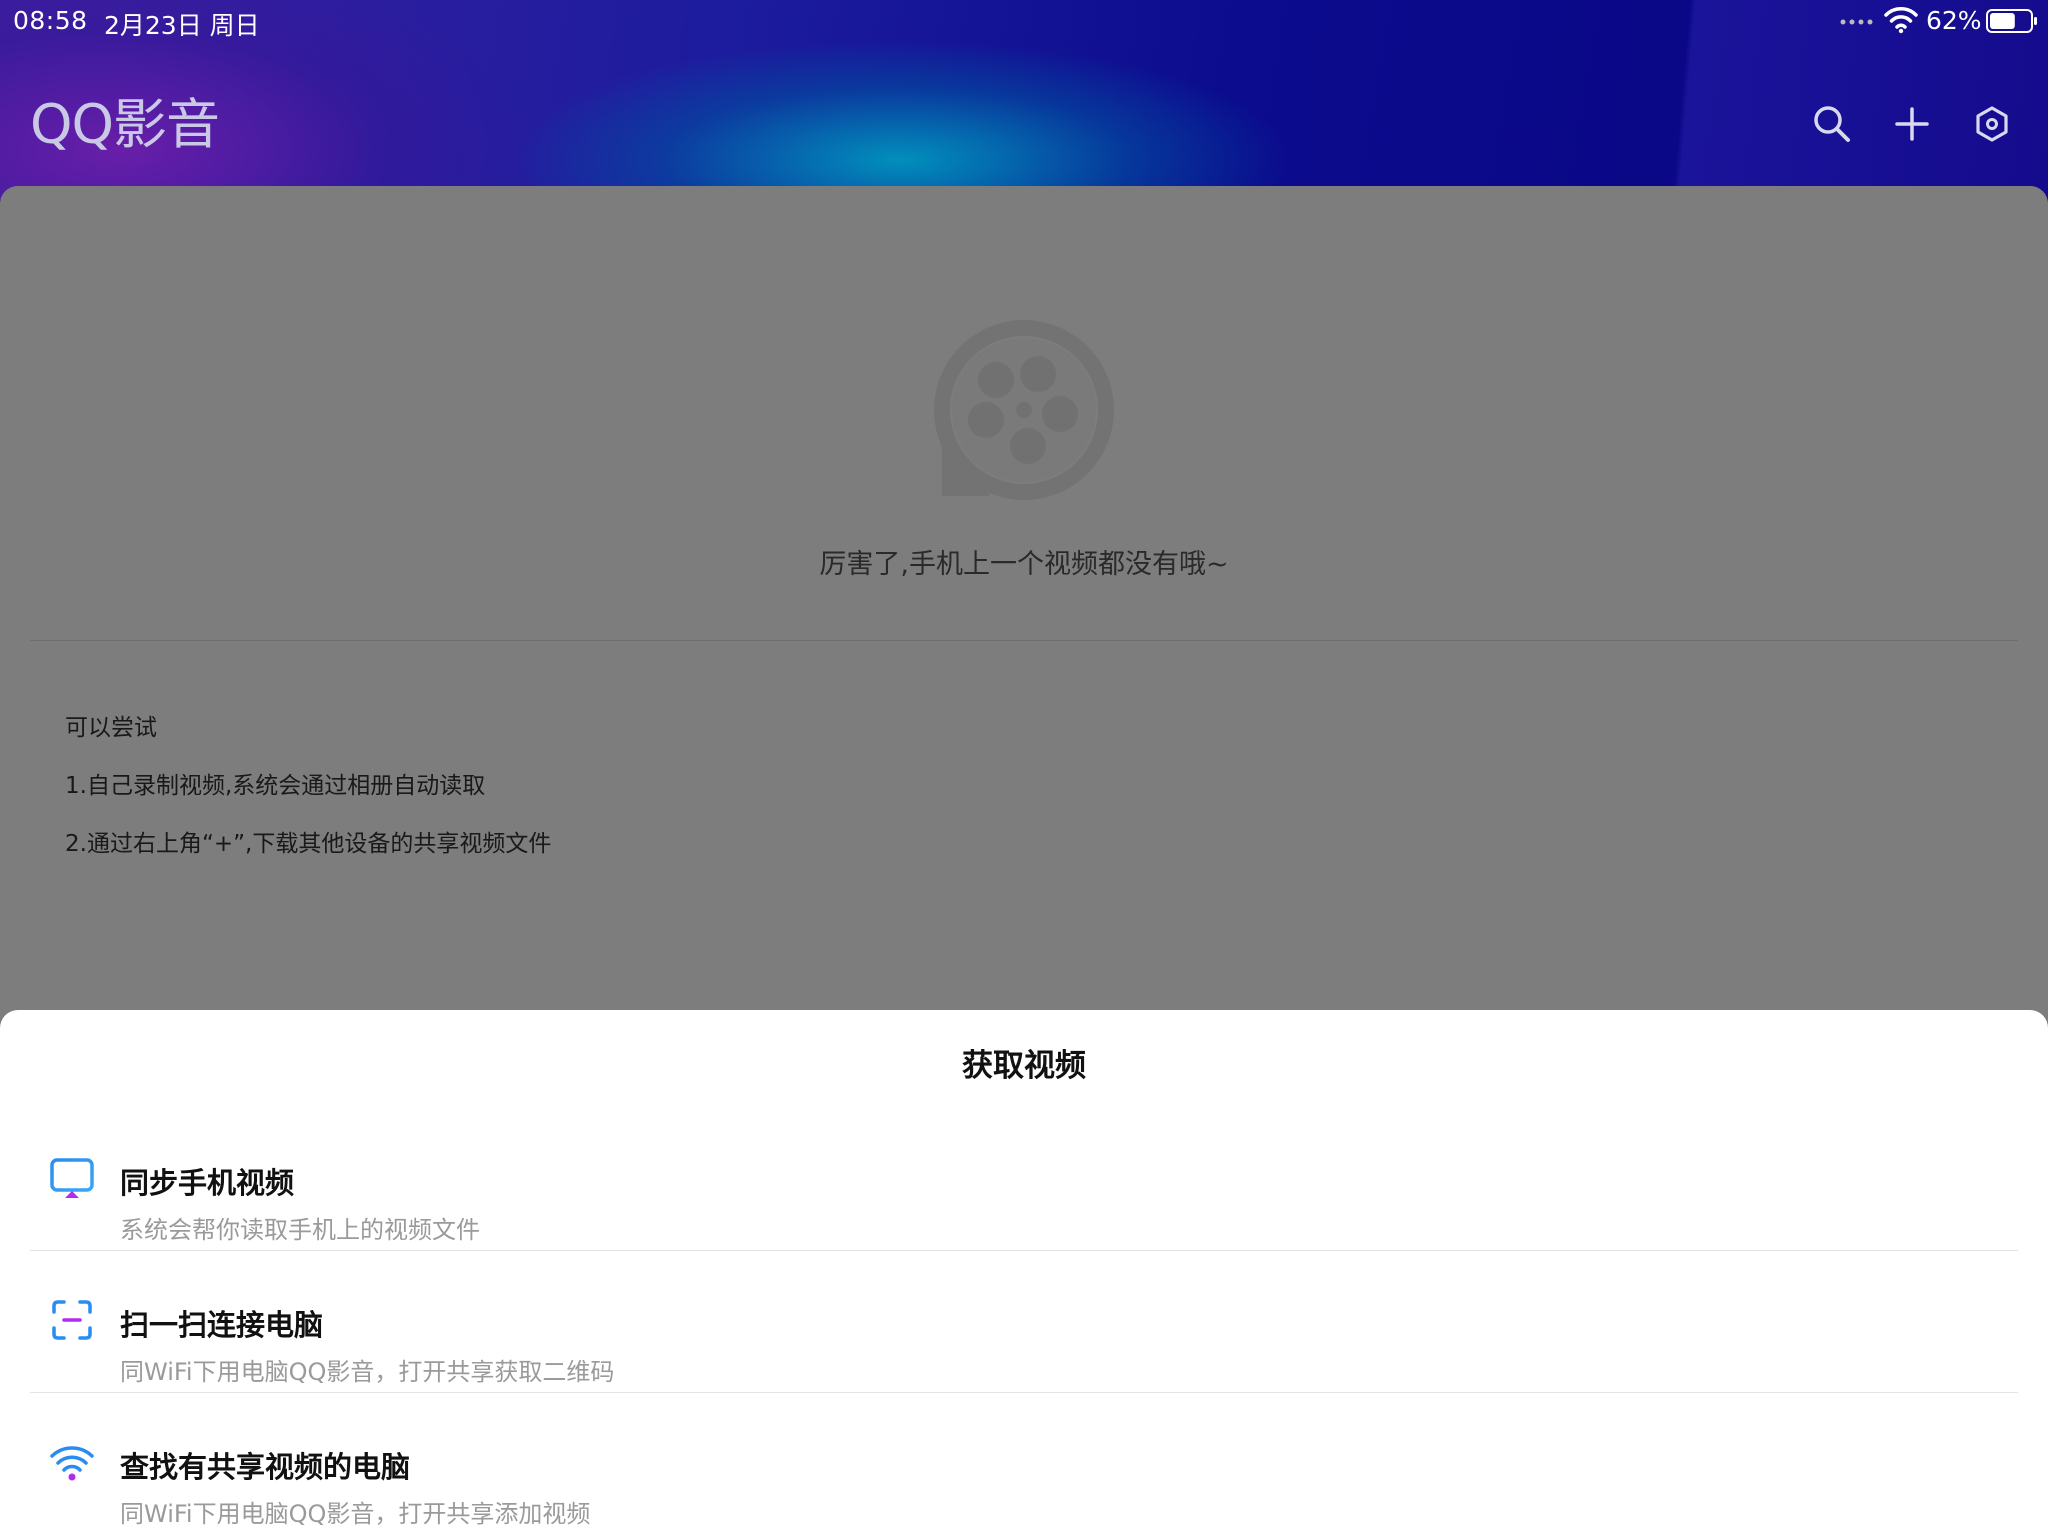 The image size is (2048, 1536). I want to click on screen-sync-icon, so click(72, 1178).